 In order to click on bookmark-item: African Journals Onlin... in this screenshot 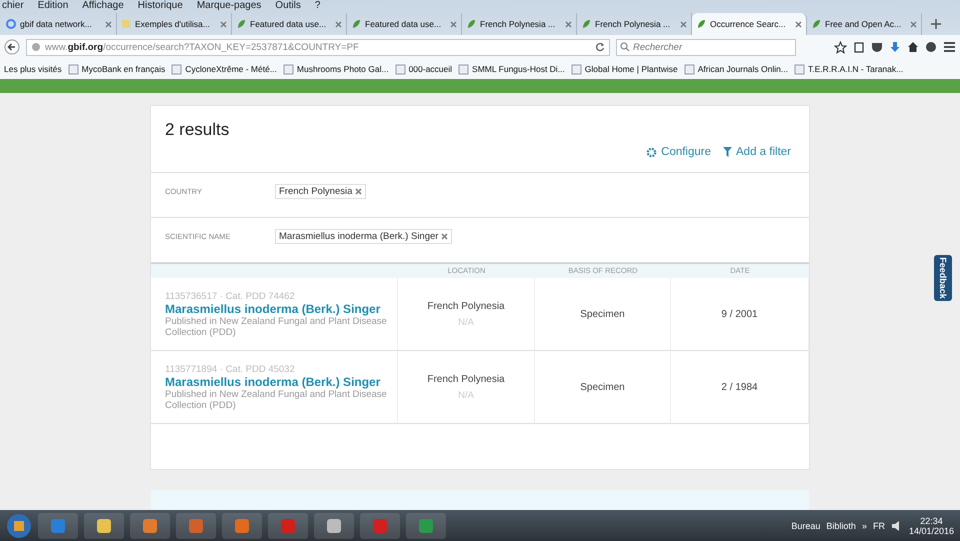, I will do `click(736, 69)`.